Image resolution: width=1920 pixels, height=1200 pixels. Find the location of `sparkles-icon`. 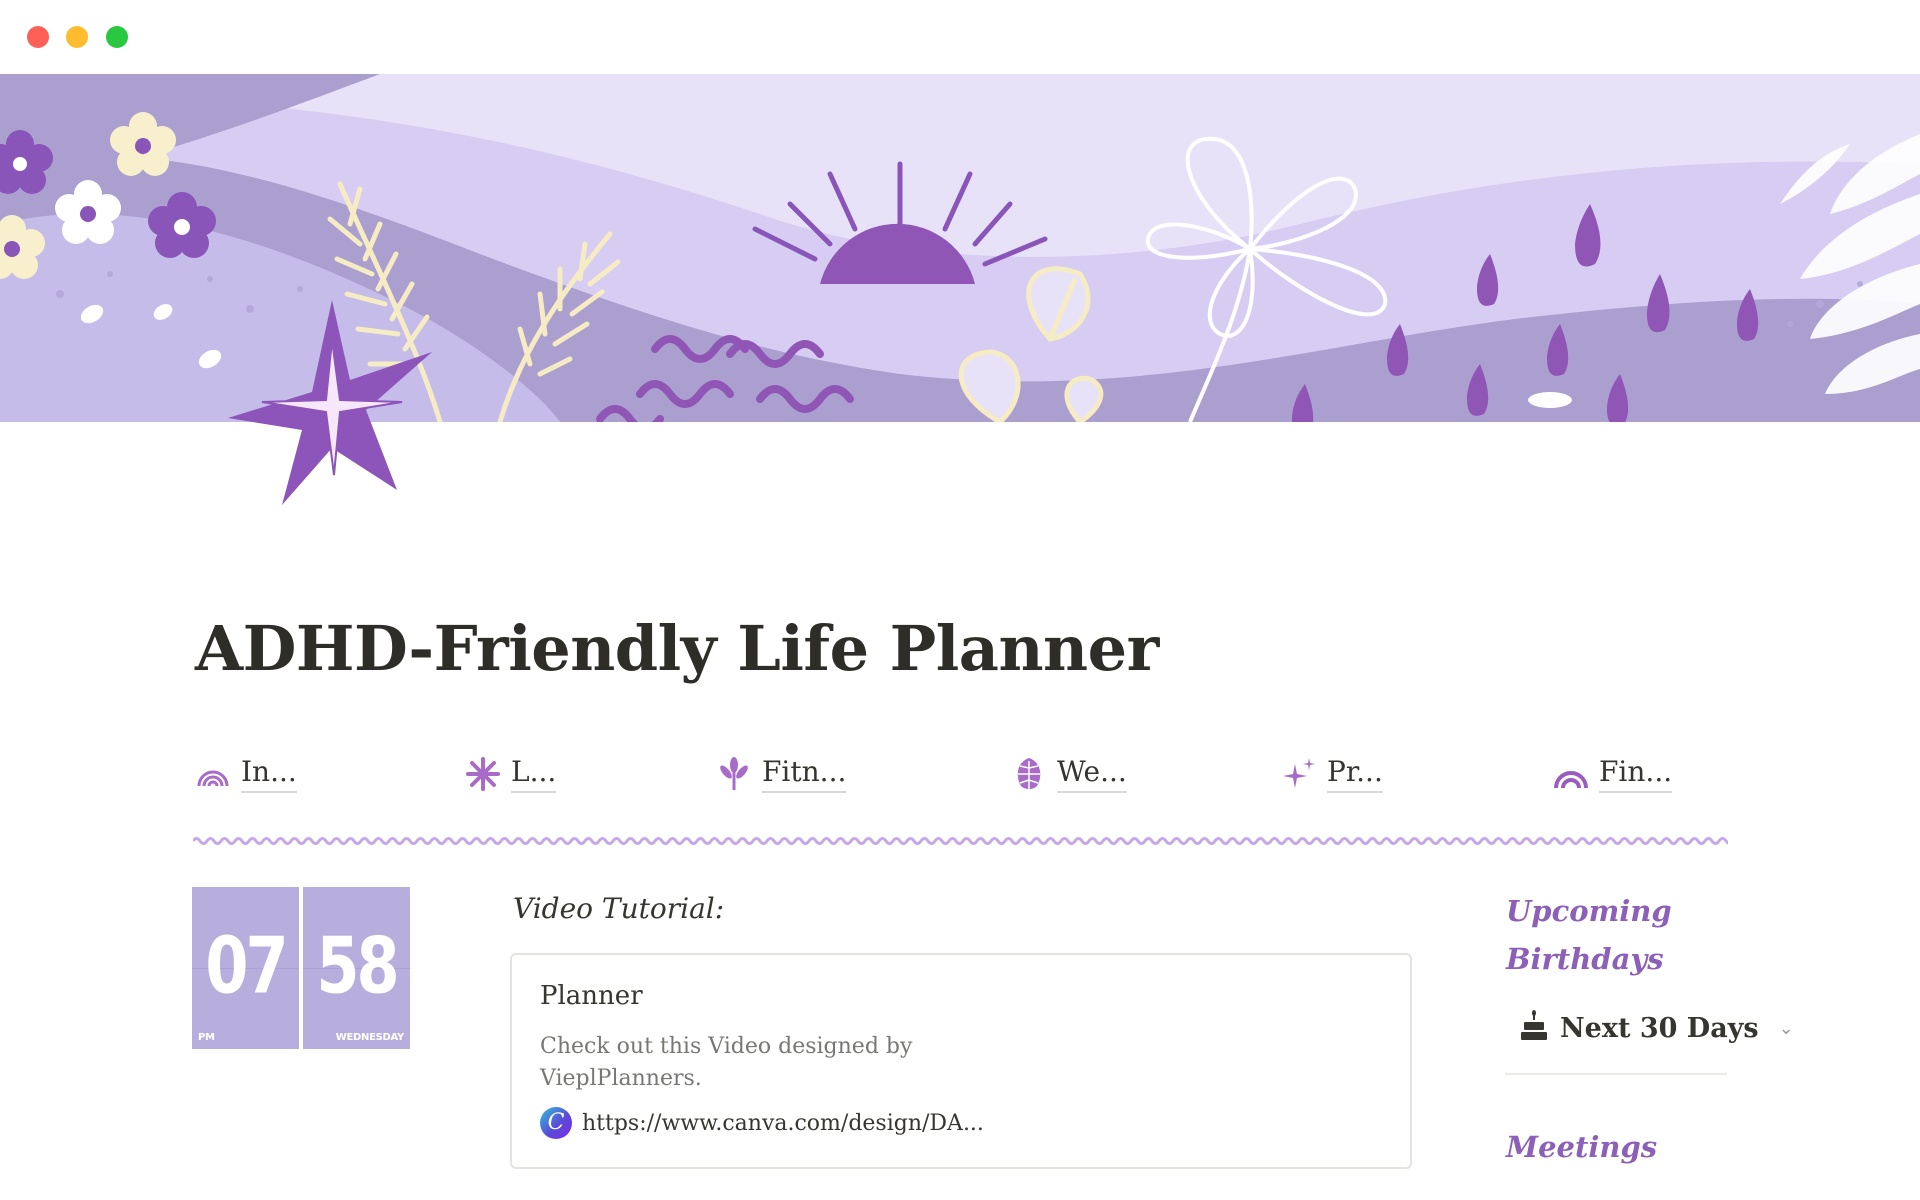

sparkles-icon is located at coordinates (1299, 774).